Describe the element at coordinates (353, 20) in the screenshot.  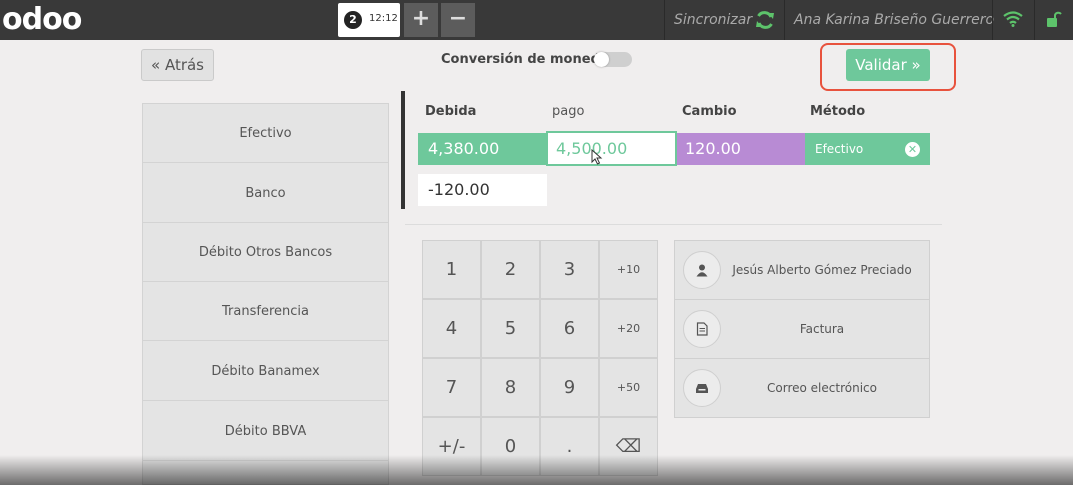
I see `order-number: 2` at that location.